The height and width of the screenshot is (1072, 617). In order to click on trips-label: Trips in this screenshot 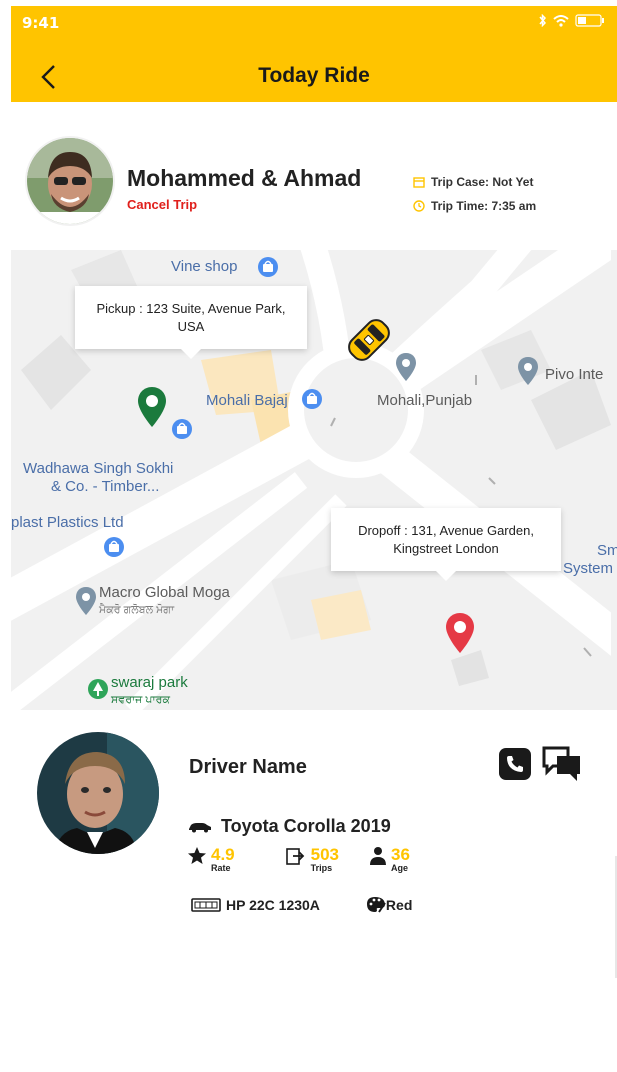, I will do `click(321, 868)`.